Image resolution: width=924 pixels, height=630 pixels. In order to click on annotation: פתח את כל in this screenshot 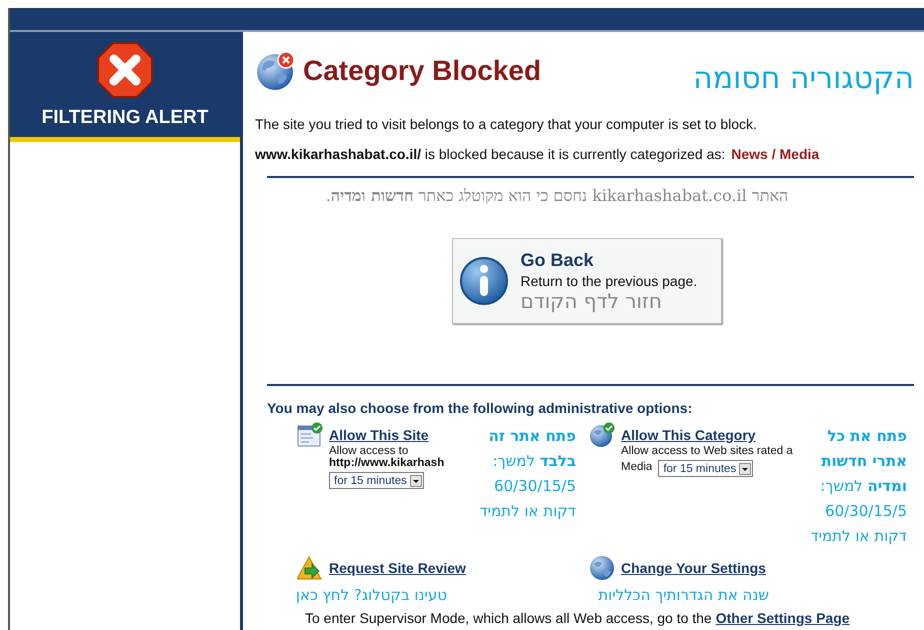, I will do `click(866, 436)`.